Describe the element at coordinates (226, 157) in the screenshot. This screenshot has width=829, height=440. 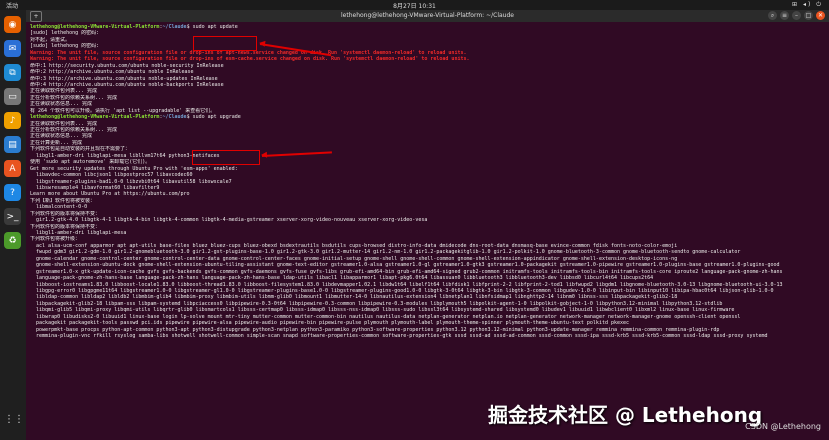
I see `highlight-box-apt-upgrade` at that location.